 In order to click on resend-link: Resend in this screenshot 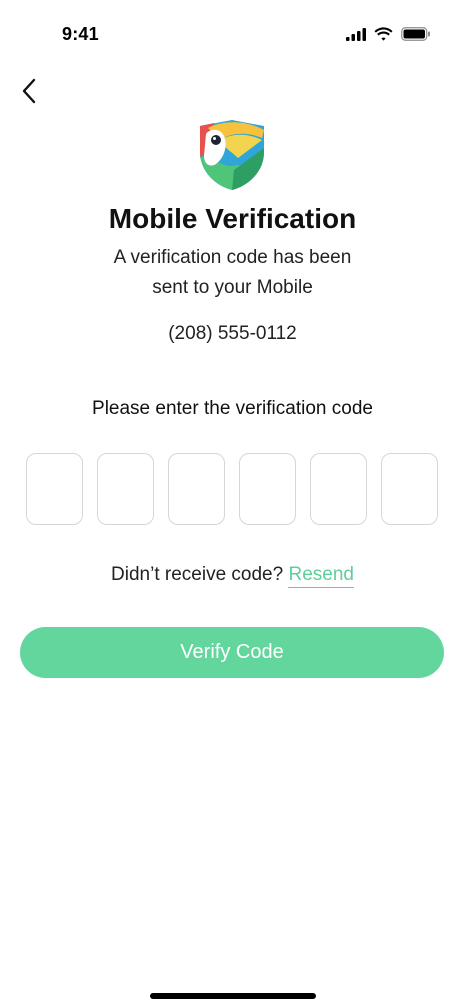, I will do `click(321, 576)`.